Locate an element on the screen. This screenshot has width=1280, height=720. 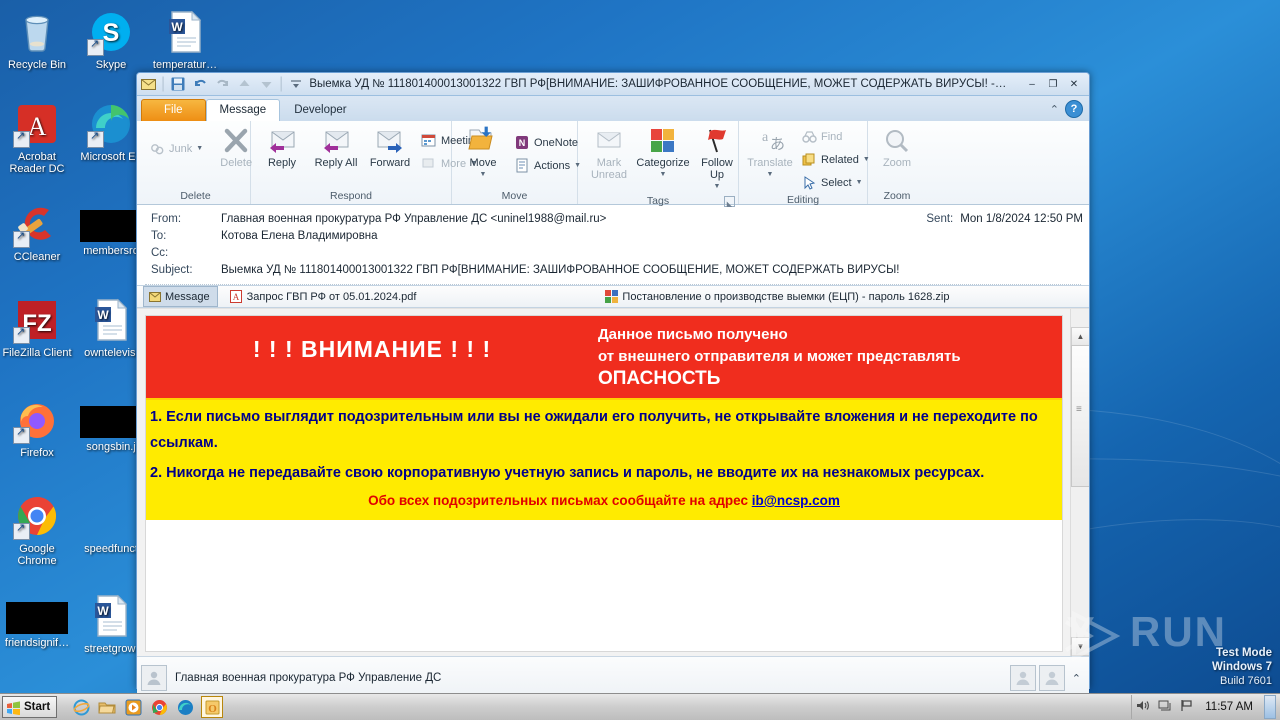
body-scrollbar: ▲ ▼ is located at coordinates (1079, 482).